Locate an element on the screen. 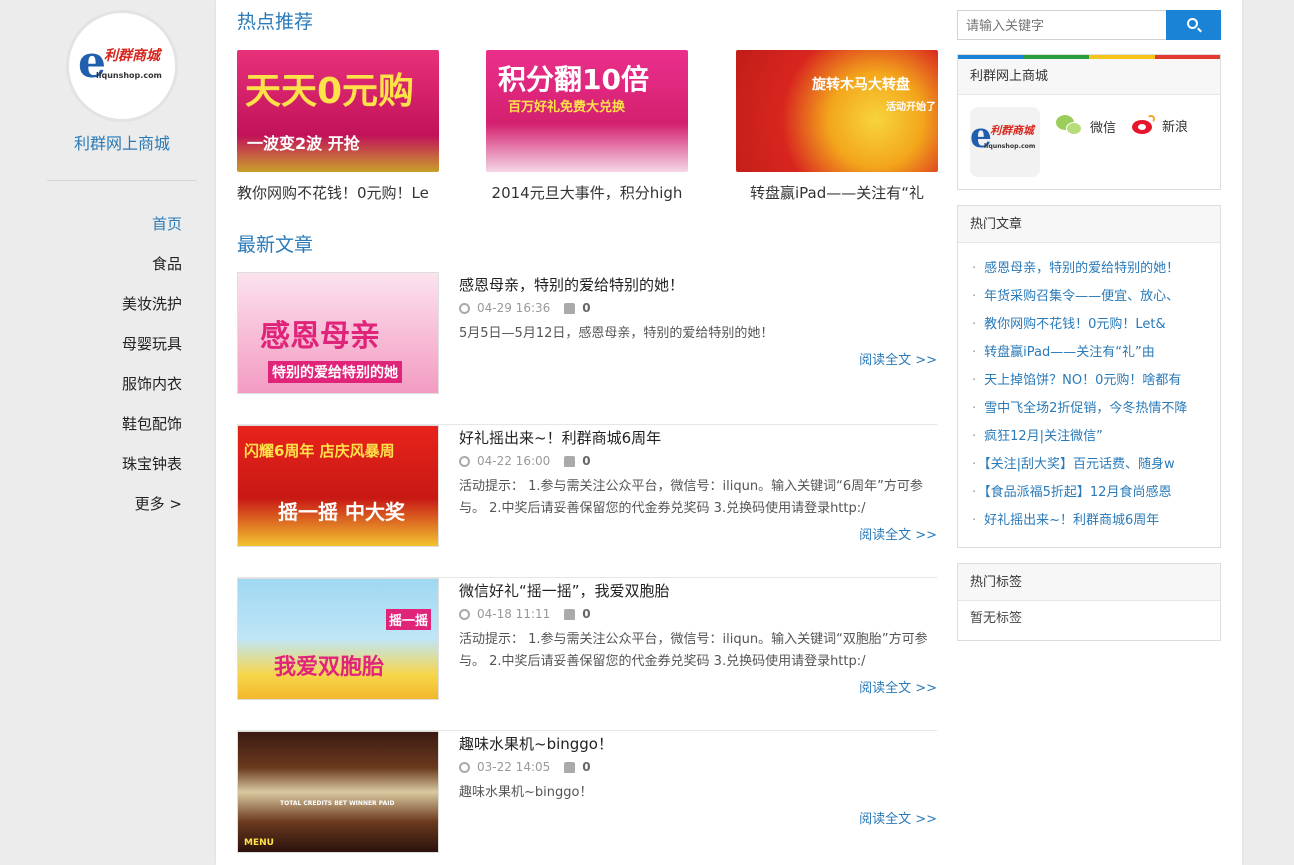  hot-caption: 教你网购不花钱！0元购！Le is located at coordinates (338, 192).